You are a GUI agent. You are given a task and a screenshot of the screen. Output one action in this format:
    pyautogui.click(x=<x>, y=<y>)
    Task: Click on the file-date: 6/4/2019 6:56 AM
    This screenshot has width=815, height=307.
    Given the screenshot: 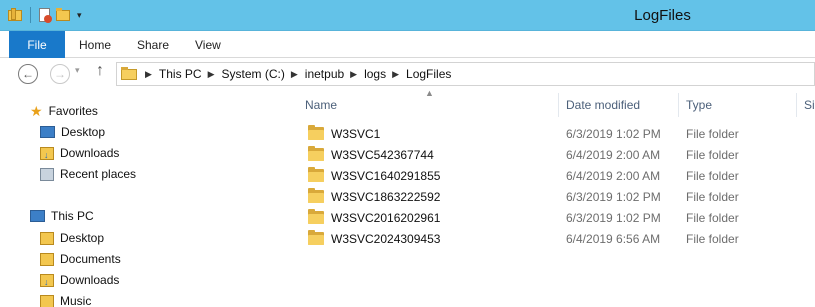 What is the action you would take?
    pyautogui.click(x=613, y=238)
    